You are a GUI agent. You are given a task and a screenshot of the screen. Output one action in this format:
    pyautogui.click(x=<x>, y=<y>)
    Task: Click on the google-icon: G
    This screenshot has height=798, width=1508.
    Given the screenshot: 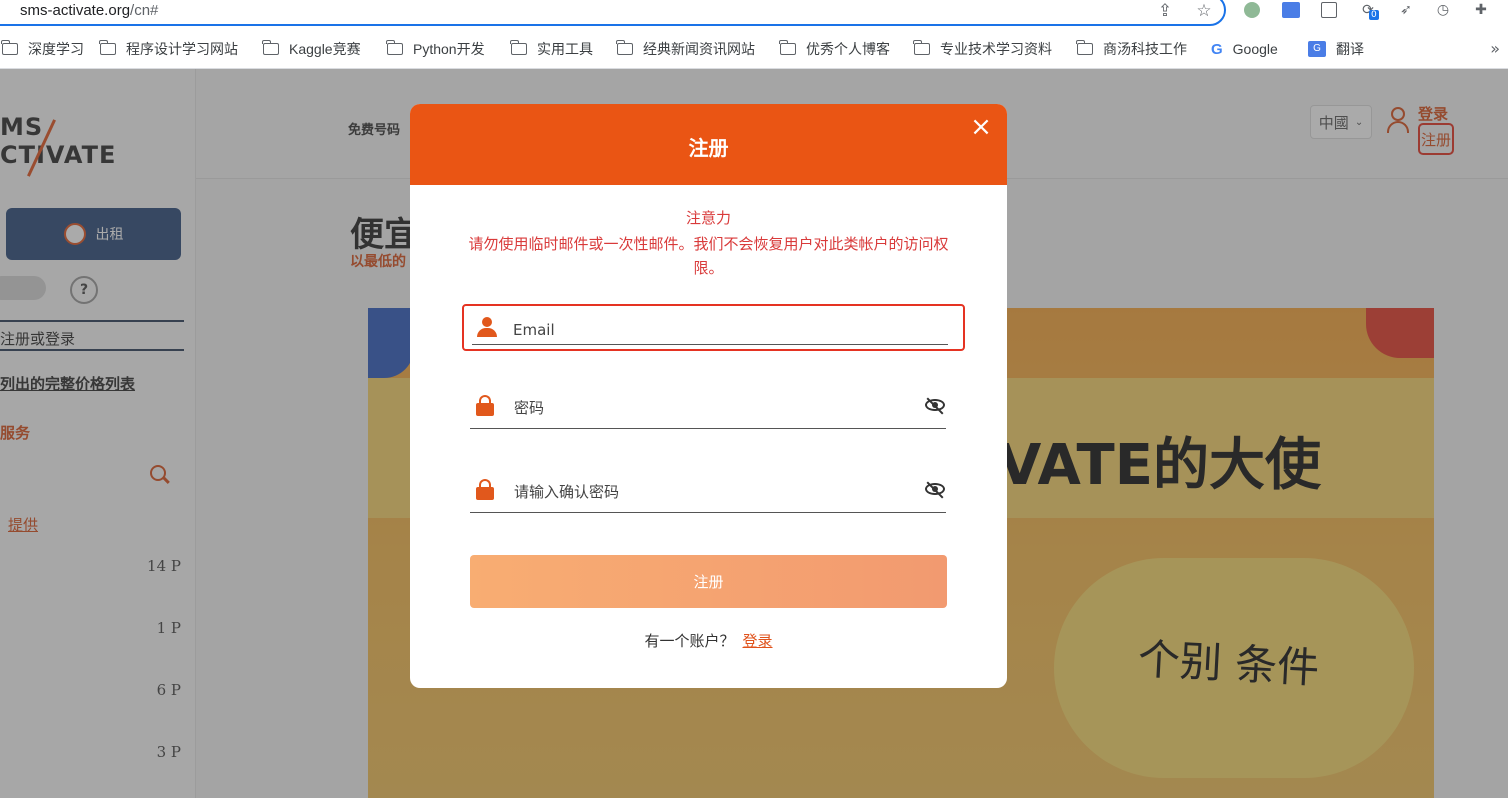 What is the action you would take?
    pyautogui.click(x=1217, y=49)
    